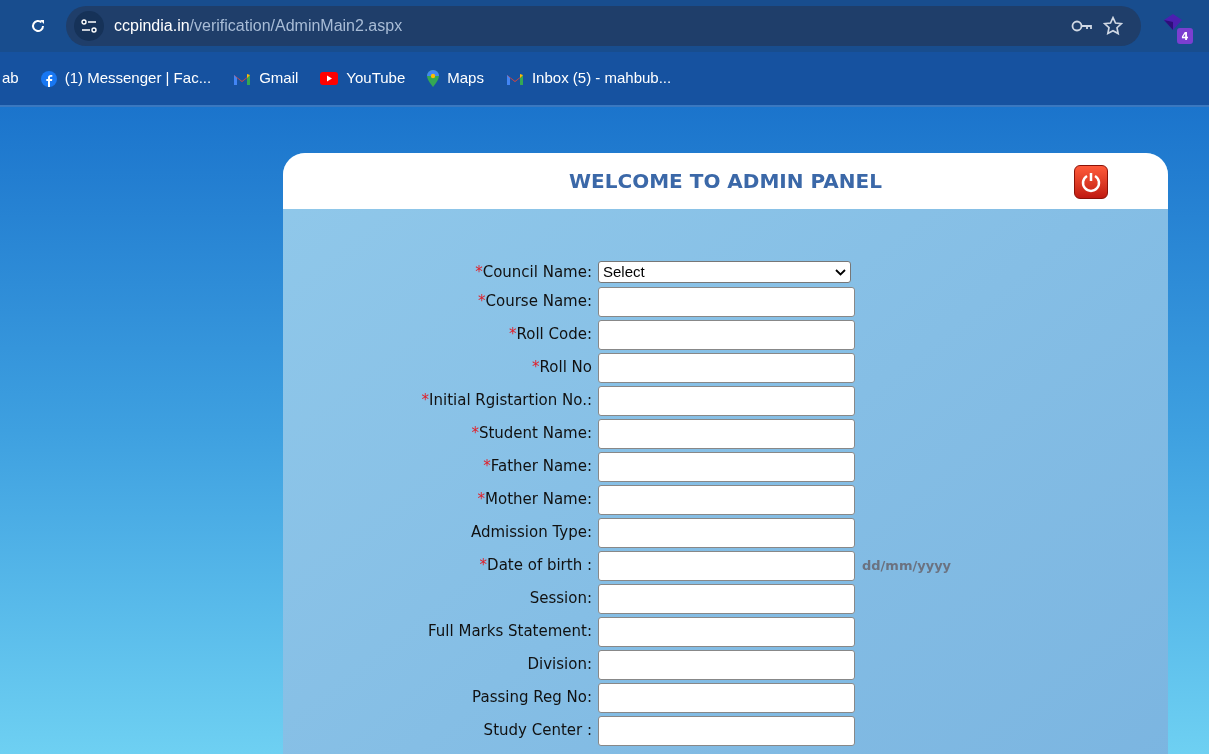  What do you see at coordinates (550, 335) in the screenshot?
I see `field-label: *Roll Code:` at bounding box center [550, 335].